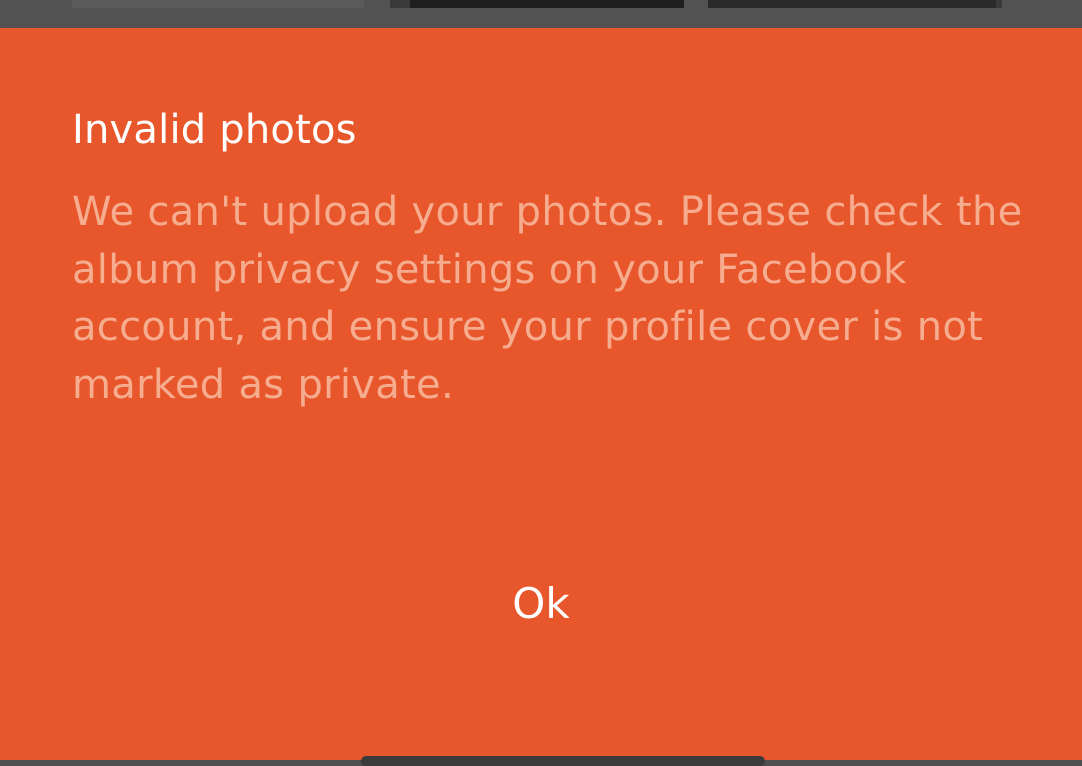 Image resolution: width=1082 pixels, height=766 pixels. What do you see at coordinates (214, 130) in the screenshot?
I see `dialog-title: Invalid photos` at bounding box center [214, 130].